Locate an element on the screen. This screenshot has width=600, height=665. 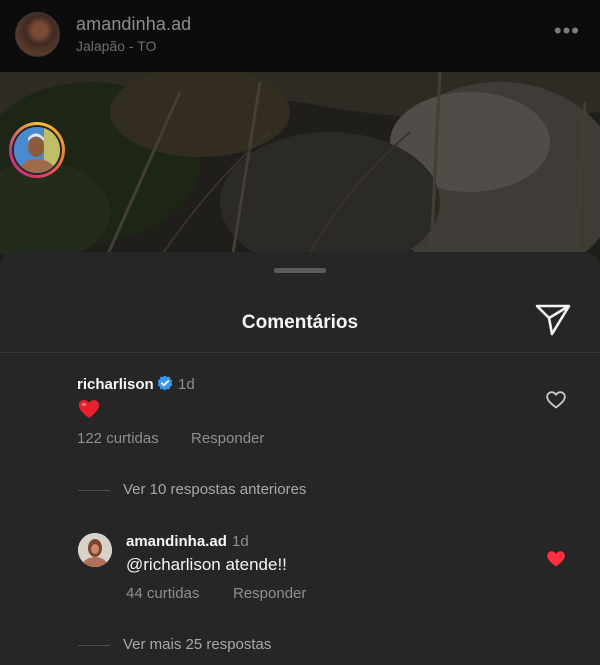
reply-avatar is located at coordinates (95, 550).